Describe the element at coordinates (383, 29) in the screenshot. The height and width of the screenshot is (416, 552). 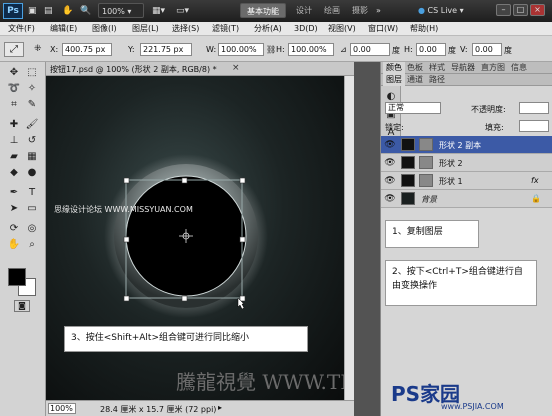
I see `menu-window: 窗口(W)` at that location.